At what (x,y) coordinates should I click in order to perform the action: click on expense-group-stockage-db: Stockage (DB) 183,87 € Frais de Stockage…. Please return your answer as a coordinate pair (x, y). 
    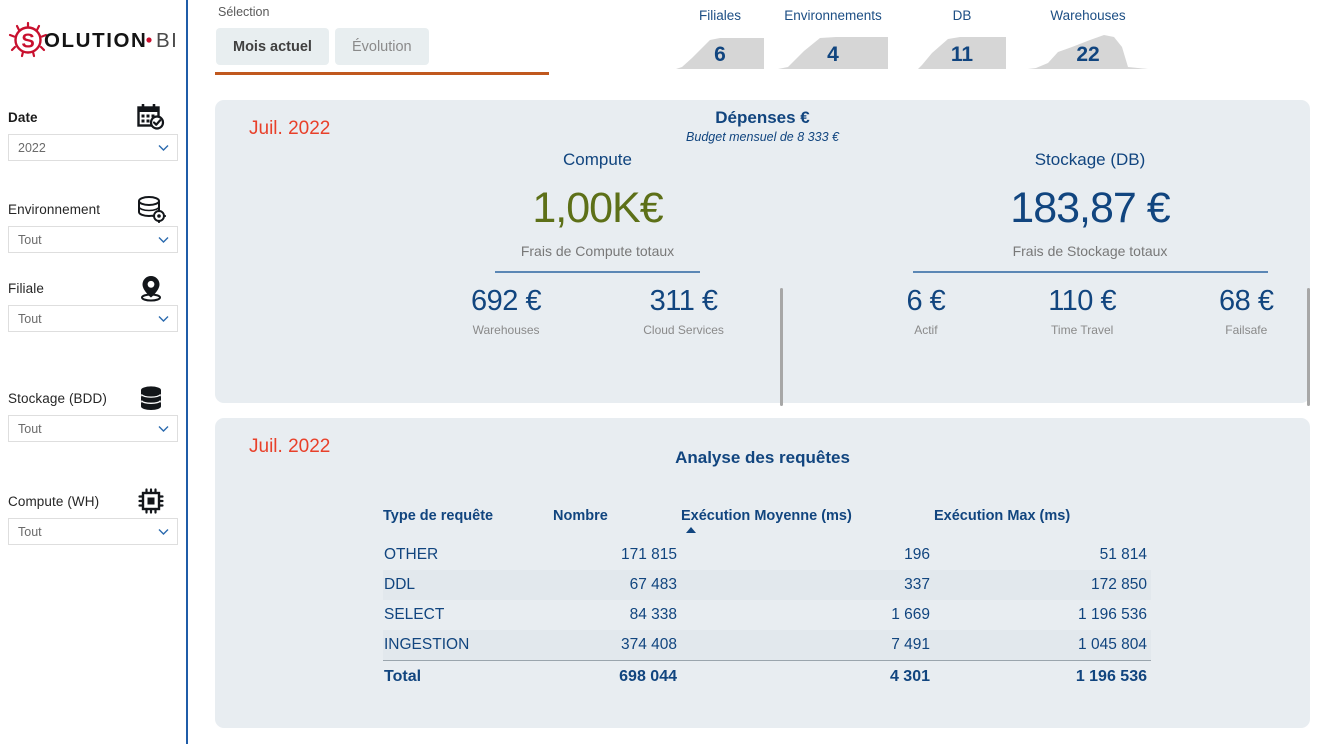
    Looking at the image, I should click on (1087, 243).